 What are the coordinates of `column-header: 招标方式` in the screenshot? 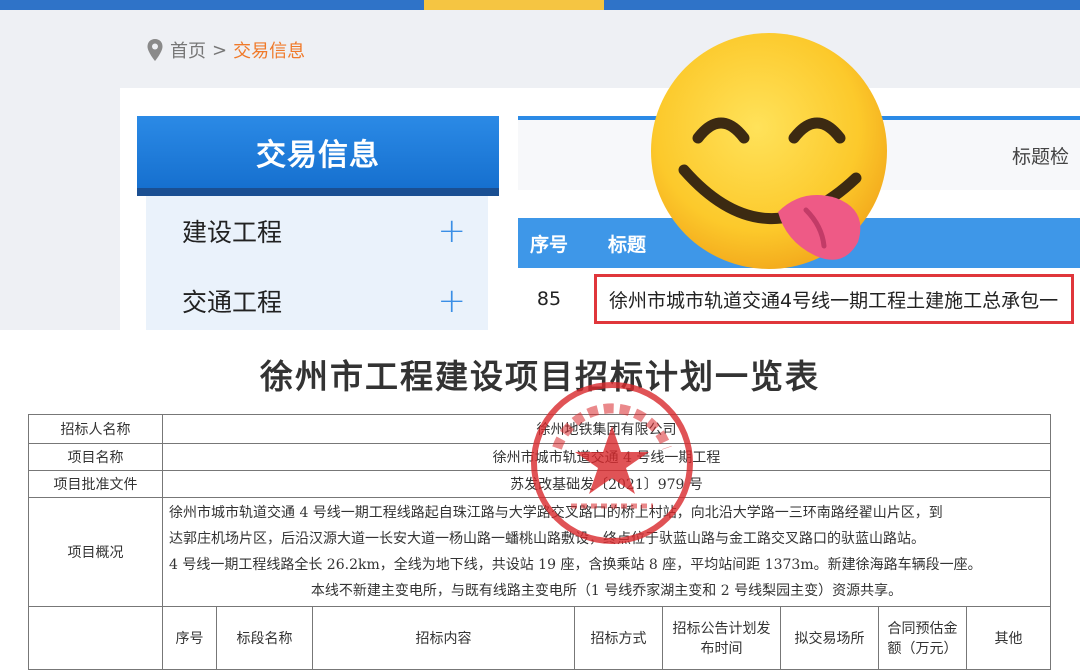 It's located at (618, 638).